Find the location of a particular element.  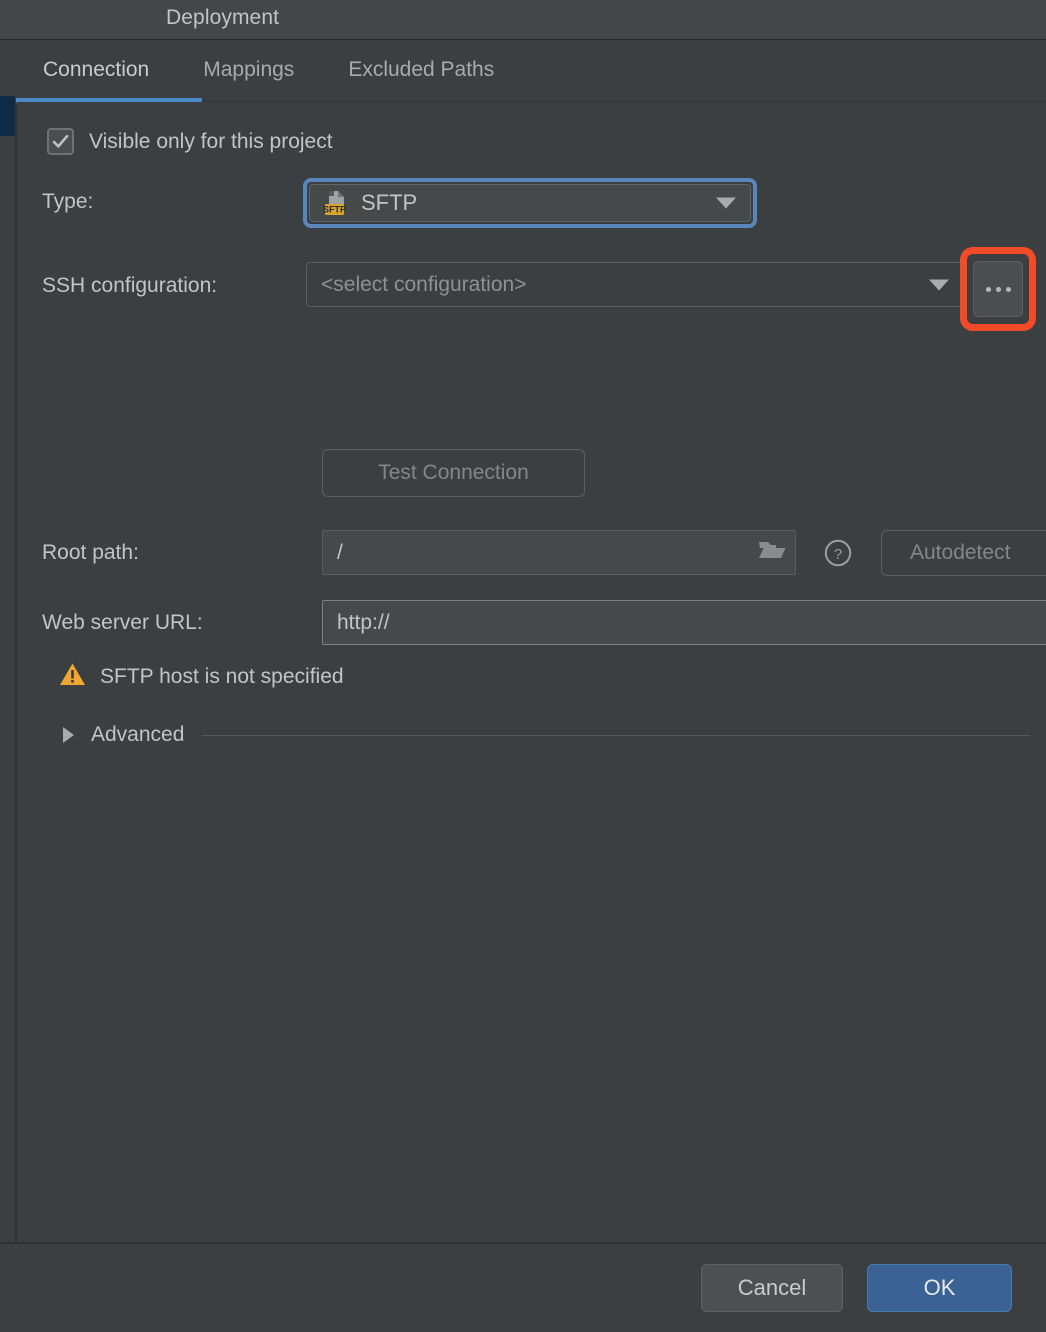

tab-mappings: Mappings is located at coordinates (248, 70).